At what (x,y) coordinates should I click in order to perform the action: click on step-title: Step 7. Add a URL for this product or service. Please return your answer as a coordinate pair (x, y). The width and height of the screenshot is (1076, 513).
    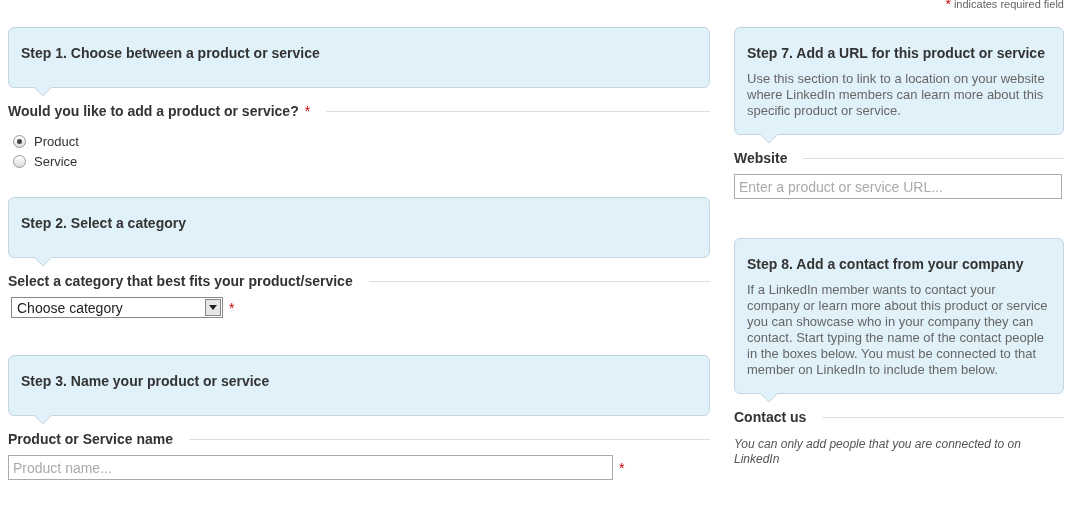
    Looking at the image, I should click on (896, 53).